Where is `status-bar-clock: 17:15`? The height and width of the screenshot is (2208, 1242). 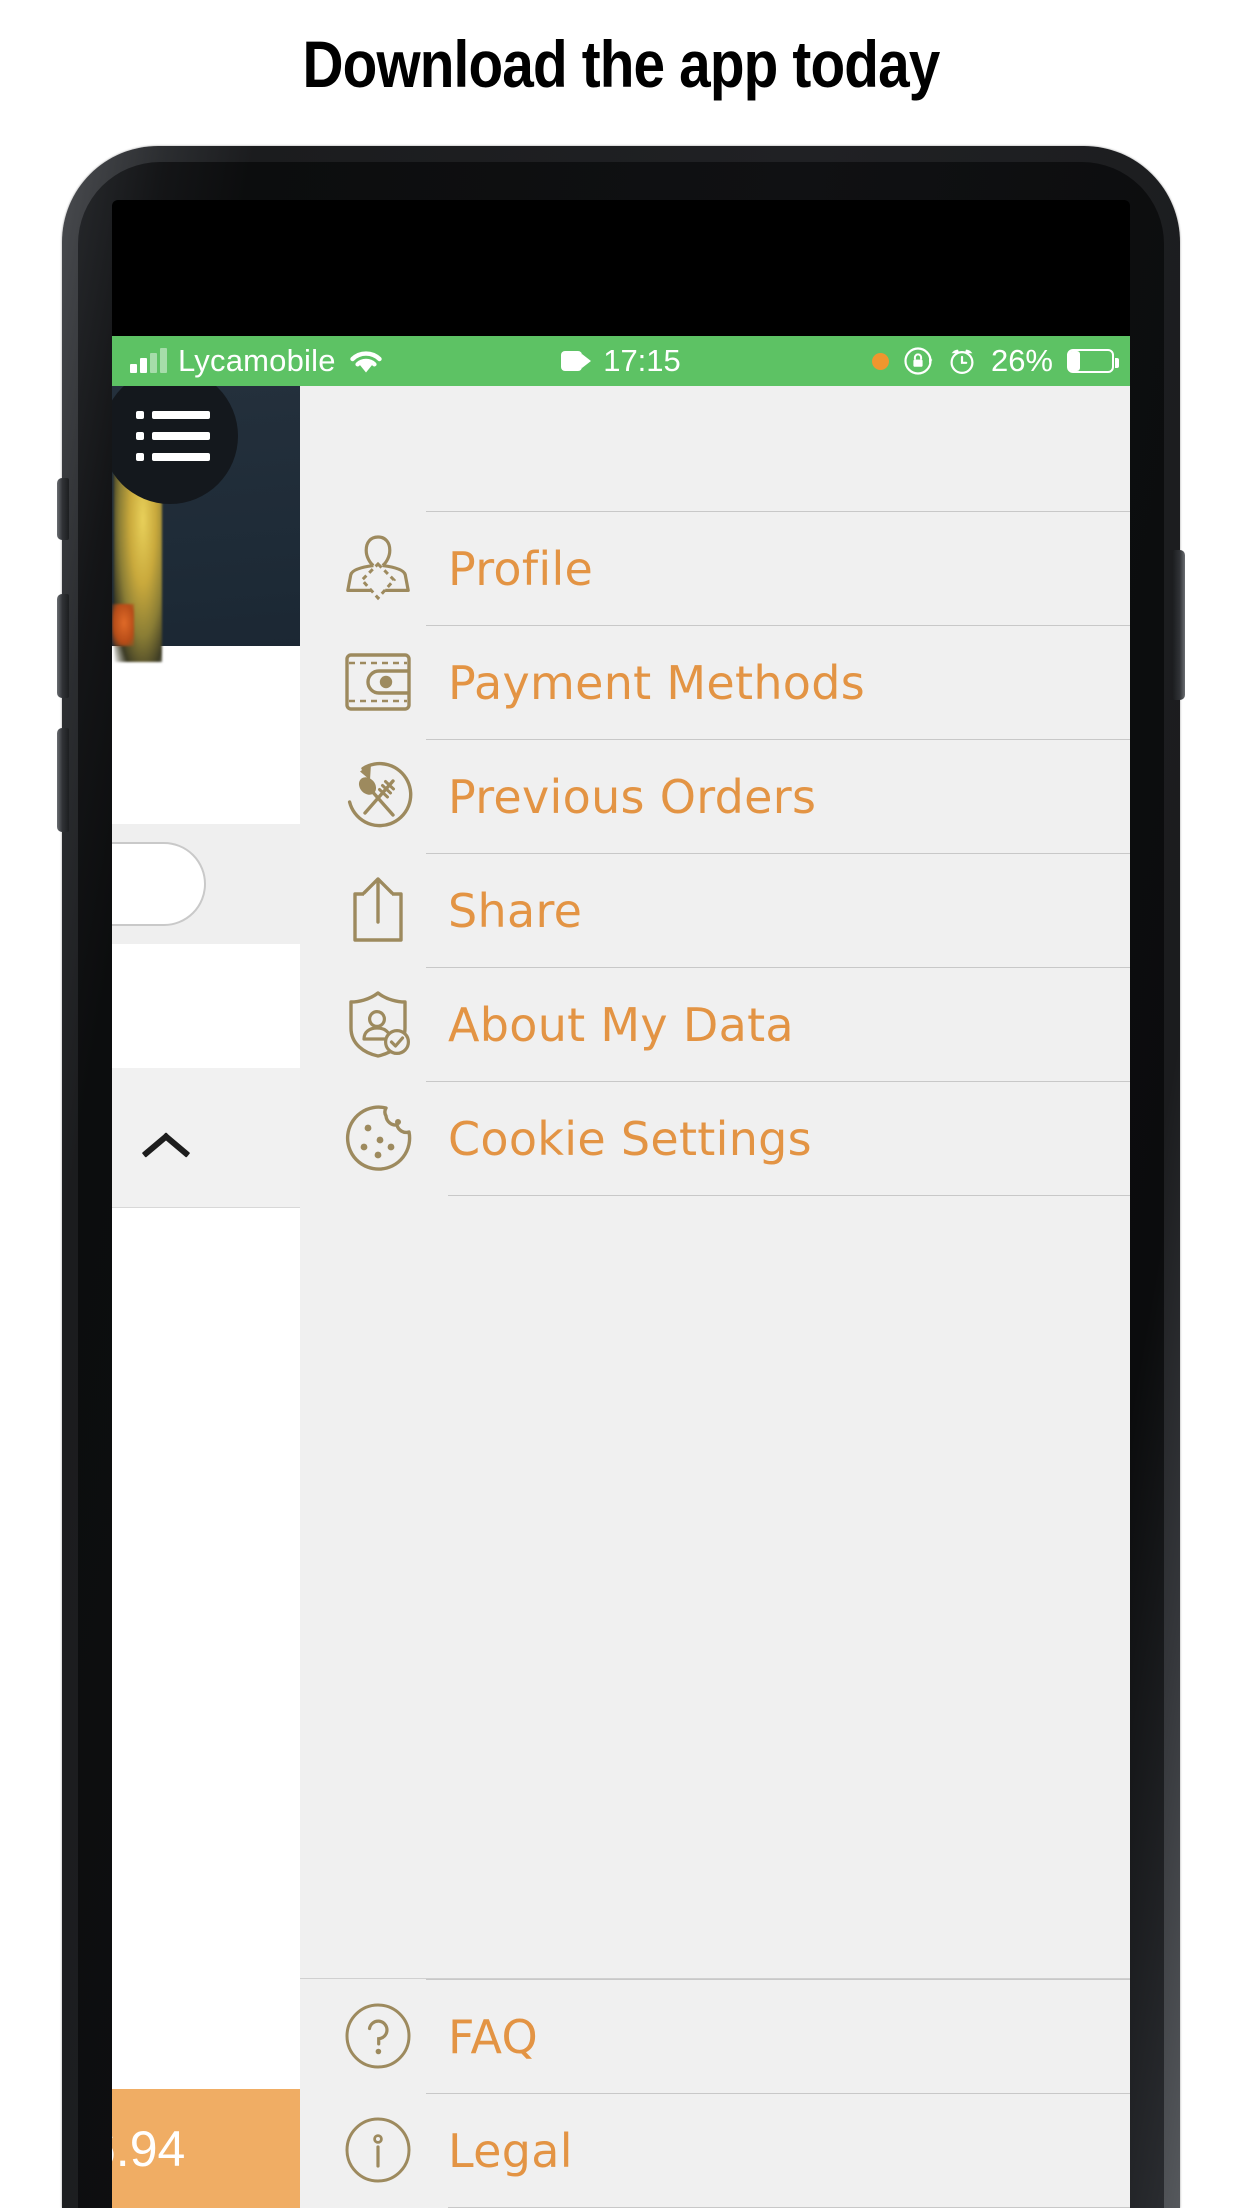 status-bar-clock: 17:15 is located at coordinates (642, 360).